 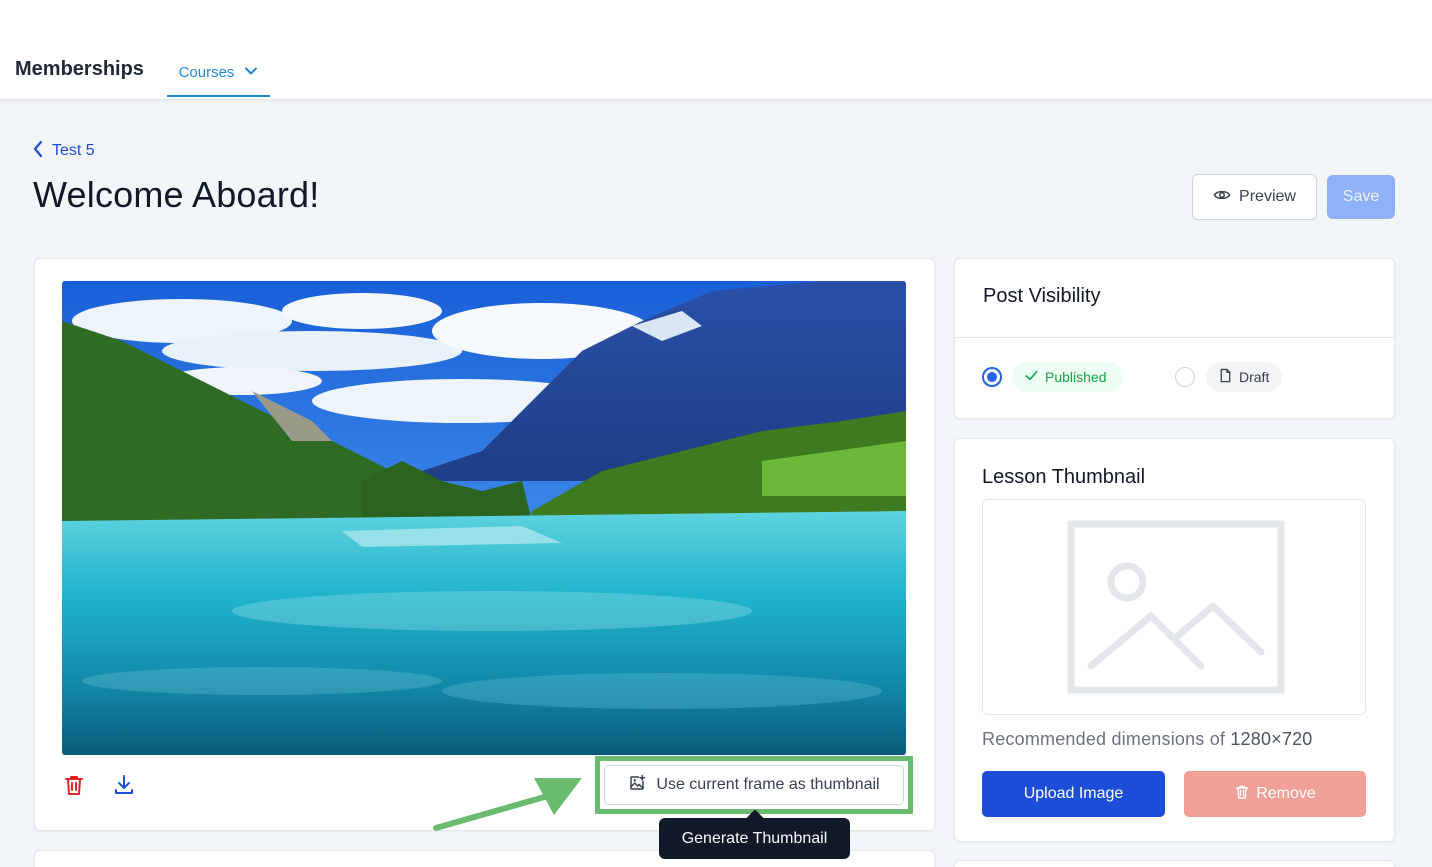 I want to click on annotation-arrow-icon, so click(x=510, y=802).